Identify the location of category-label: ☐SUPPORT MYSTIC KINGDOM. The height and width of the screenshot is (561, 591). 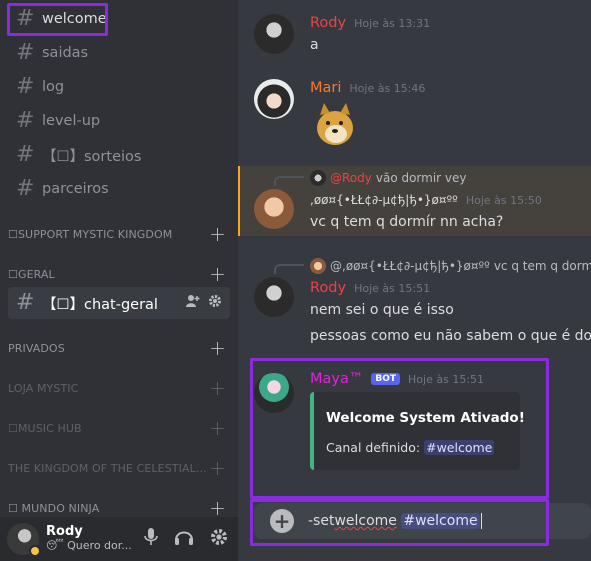
(90, 234).